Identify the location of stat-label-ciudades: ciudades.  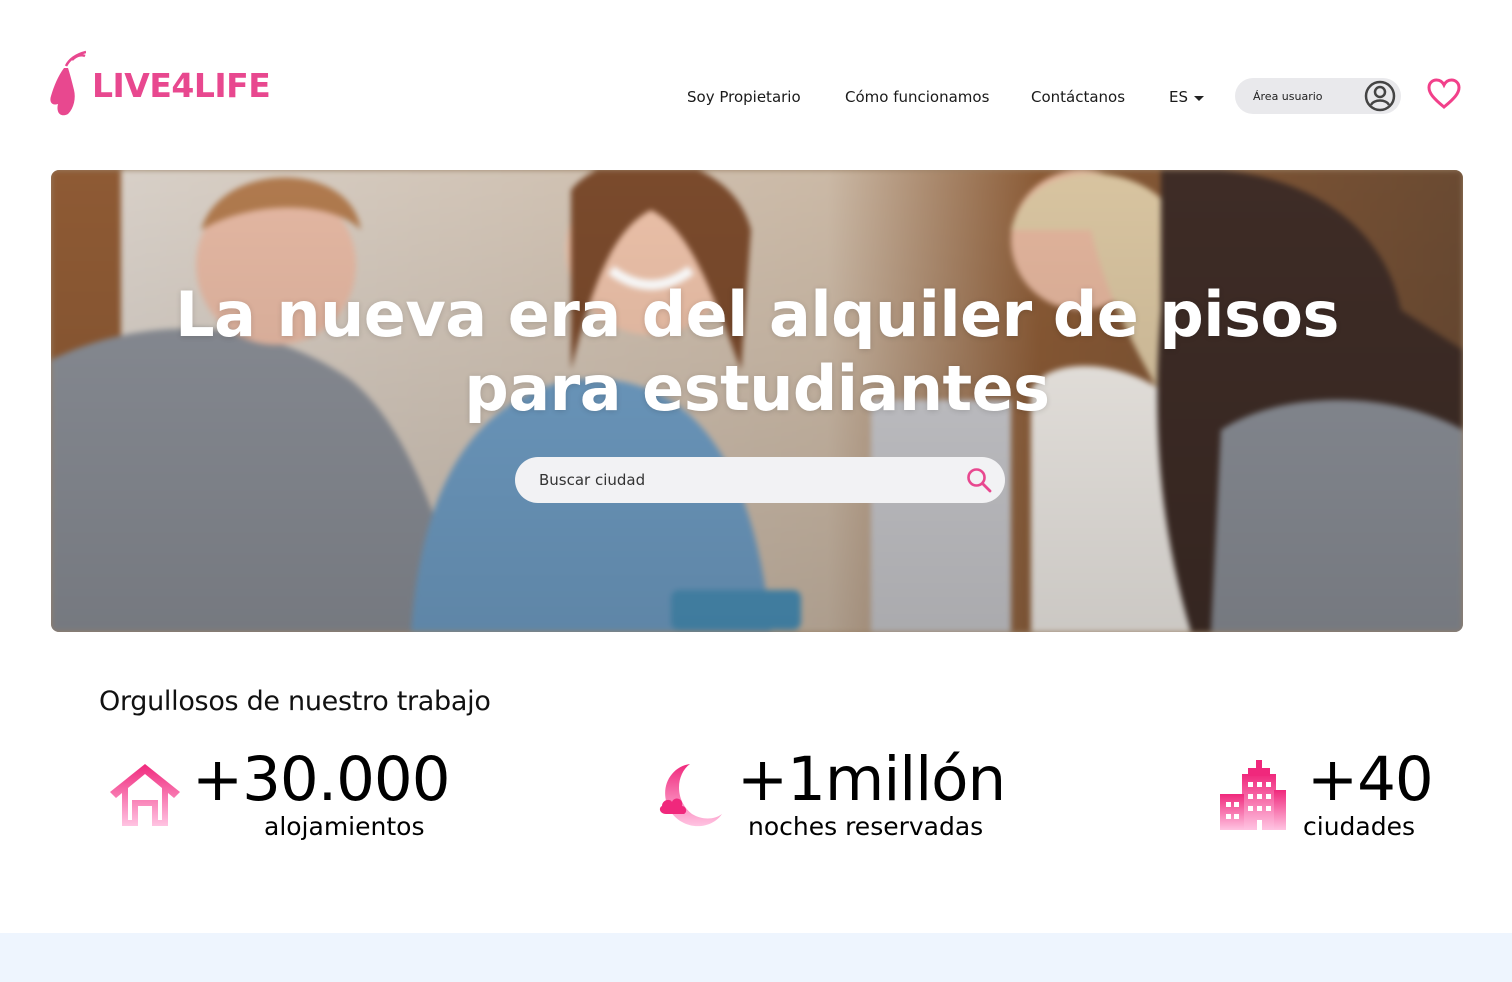
(1359, 826).